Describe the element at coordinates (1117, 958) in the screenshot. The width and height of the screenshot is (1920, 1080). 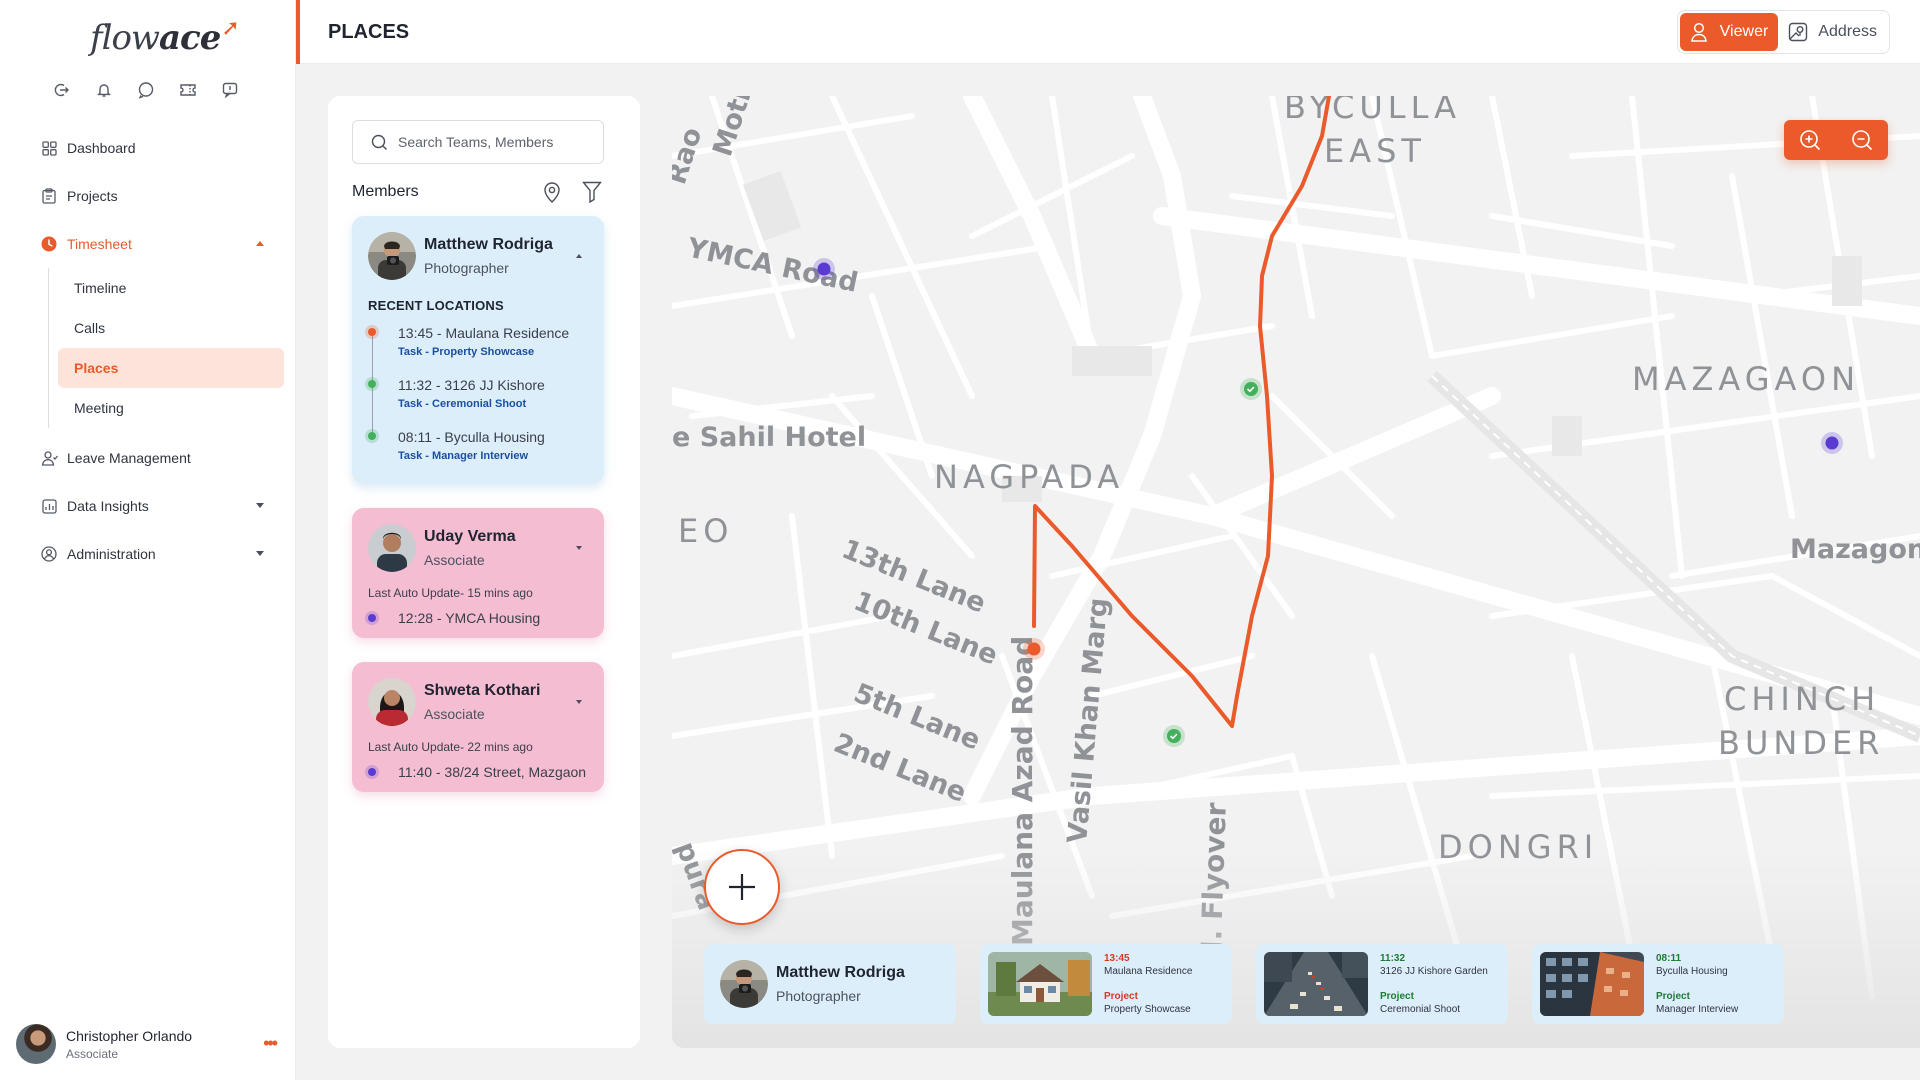
I see `visit-time: 13:45` at that location.